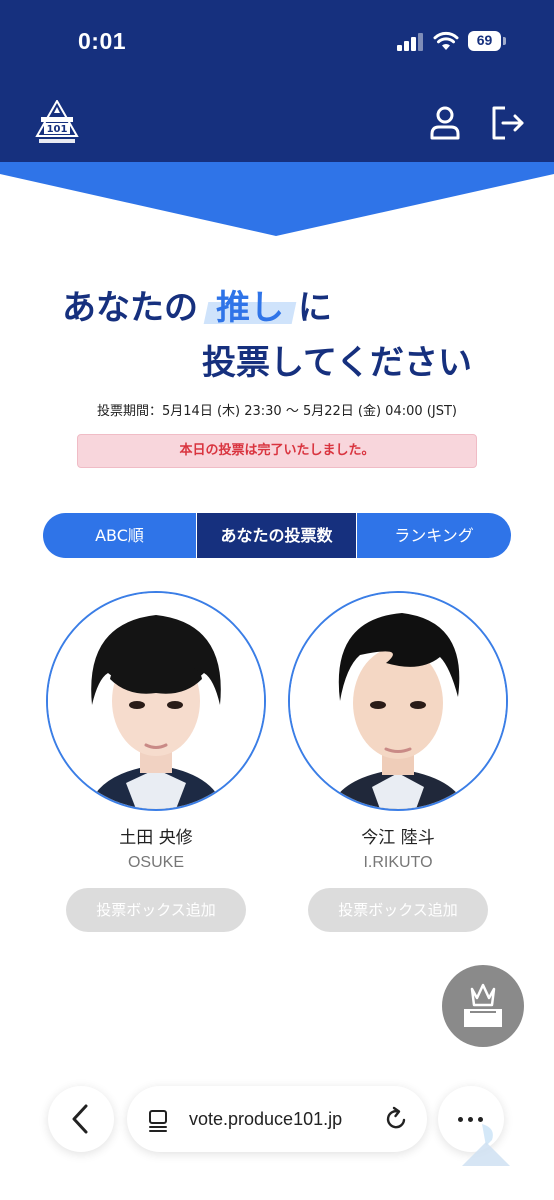 The image size is (554, 1200). Describe the element at coordinates (508, 123) in the screenshot. I see `logout-icon` at that location.